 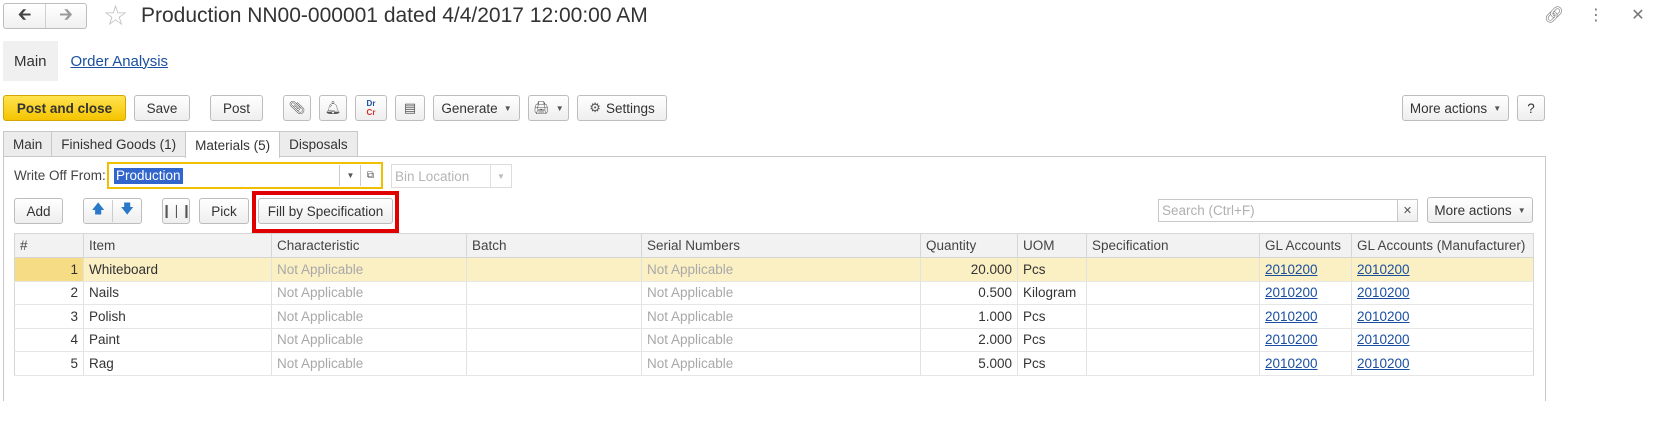 What do you see at coordinates (49, 245) in the screenshot?
I see `col-number: #` at bounding box center [49, 245].